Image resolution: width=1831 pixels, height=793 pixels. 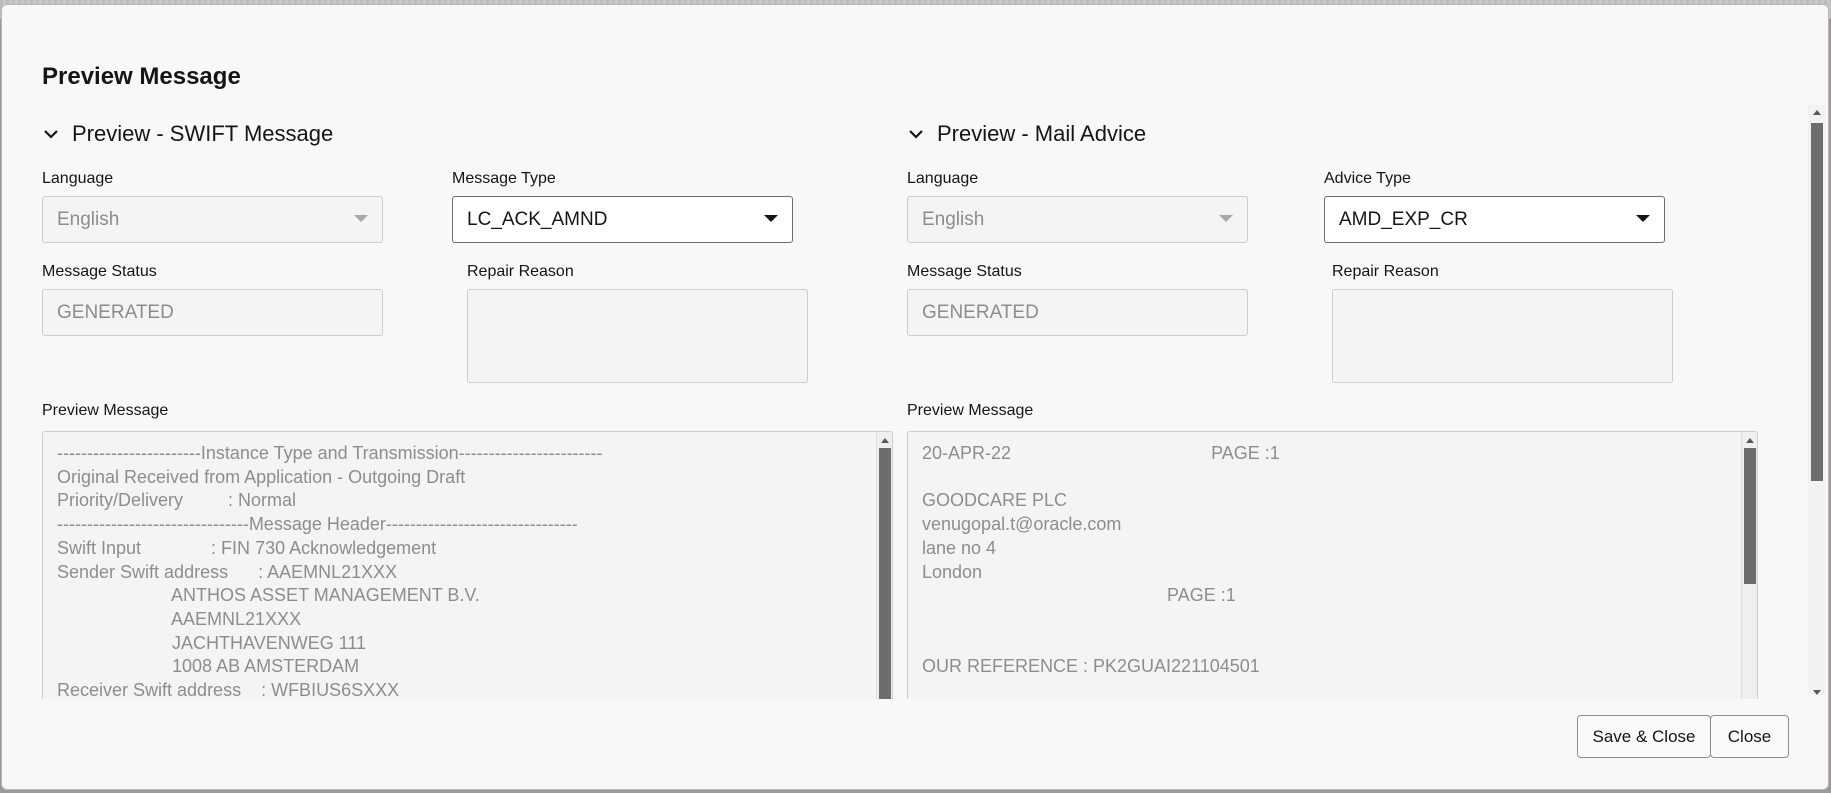 What do you see at coordinates (953, 219) in the screenshot?
I see `mail-language-value: English` at bounding box center [953, 219].